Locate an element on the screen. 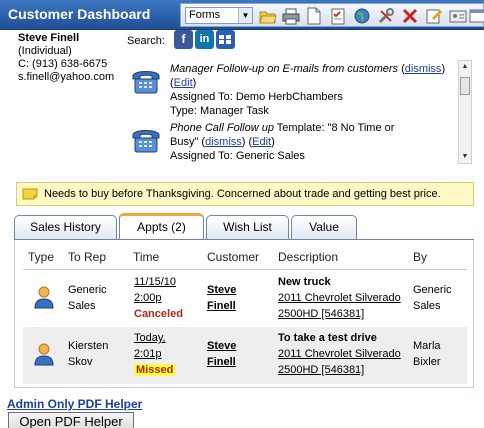  column-header-type: Type is located at coordinates (41, 257).